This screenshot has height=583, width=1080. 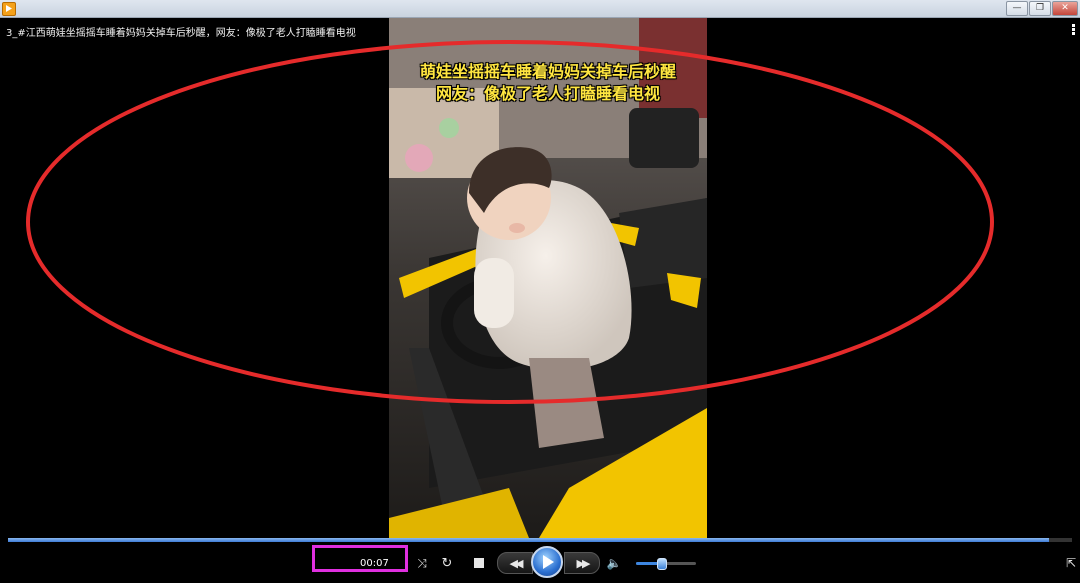 I want to click on stop-button, so click(x=479, y=563).